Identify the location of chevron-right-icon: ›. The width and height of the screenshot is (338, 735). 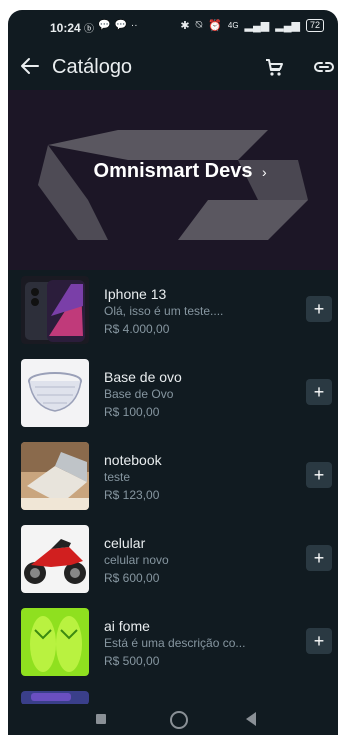
(264, 172).